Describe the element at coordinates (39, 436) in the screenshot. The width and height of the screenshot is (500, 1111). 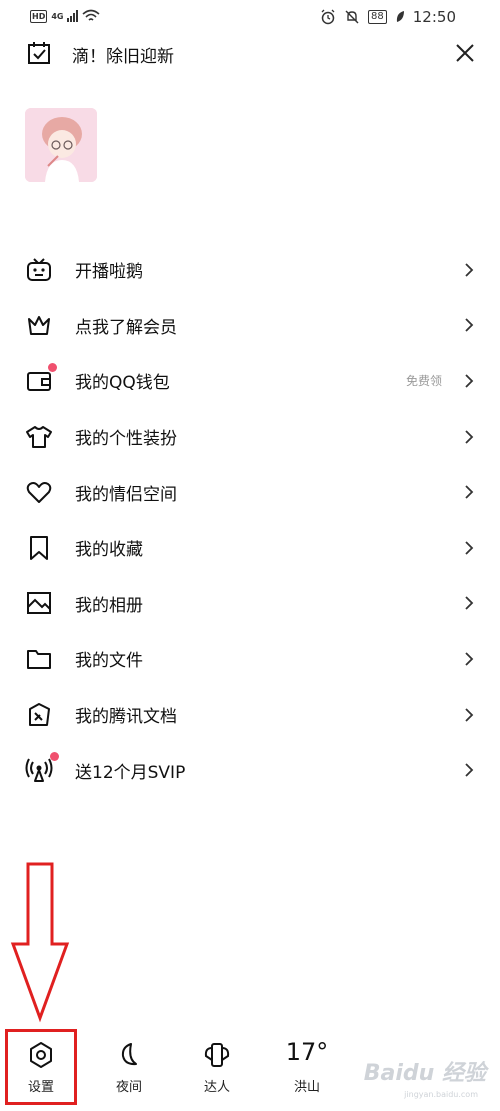
I see `tshirt-icon` at that location.